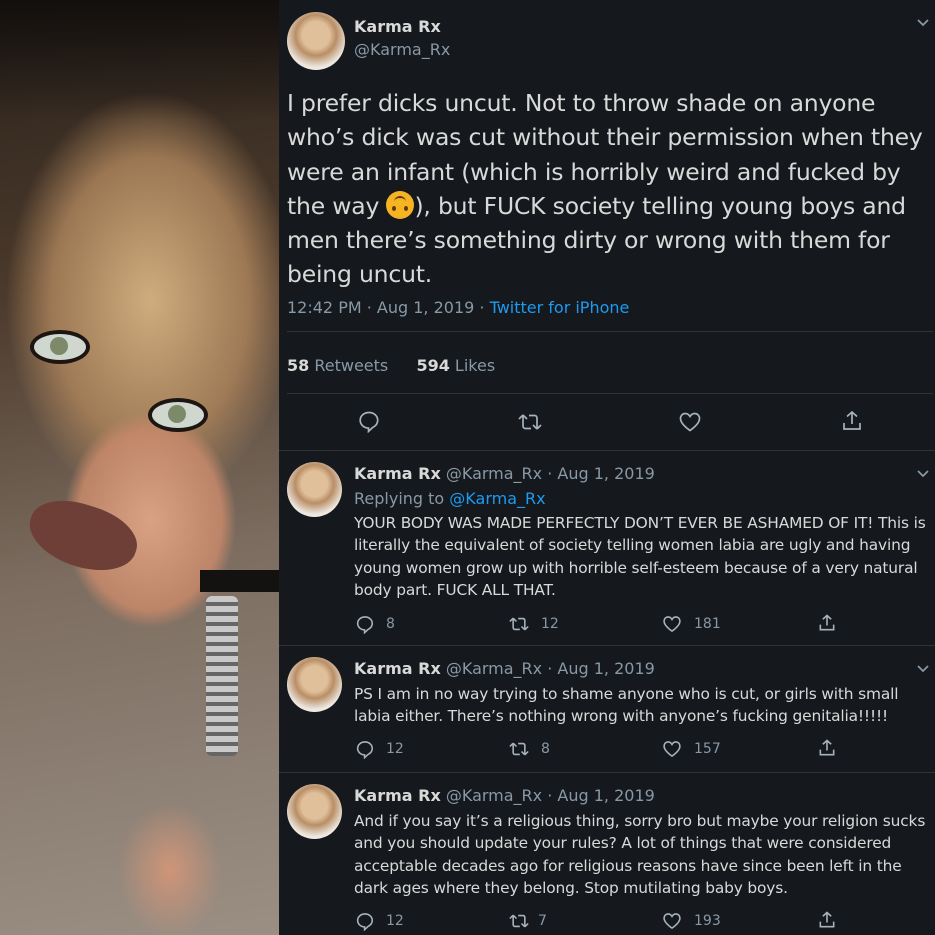  What do you see at coordinates (388, 307) in the screenshot?
I see `tweet-time: 12:42 PM · Aug 1, 2019 ·` at bounding box center [388, 307].